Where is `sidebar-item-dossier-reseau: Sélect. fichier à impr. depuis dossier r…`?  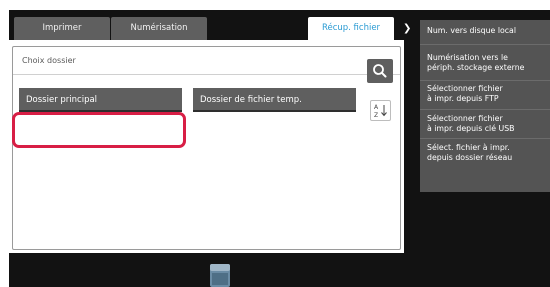 sidebar-item-dossier-reseau: Sélect. fichier à impr. depuis dossier r… is located at coordinates (469, 152).